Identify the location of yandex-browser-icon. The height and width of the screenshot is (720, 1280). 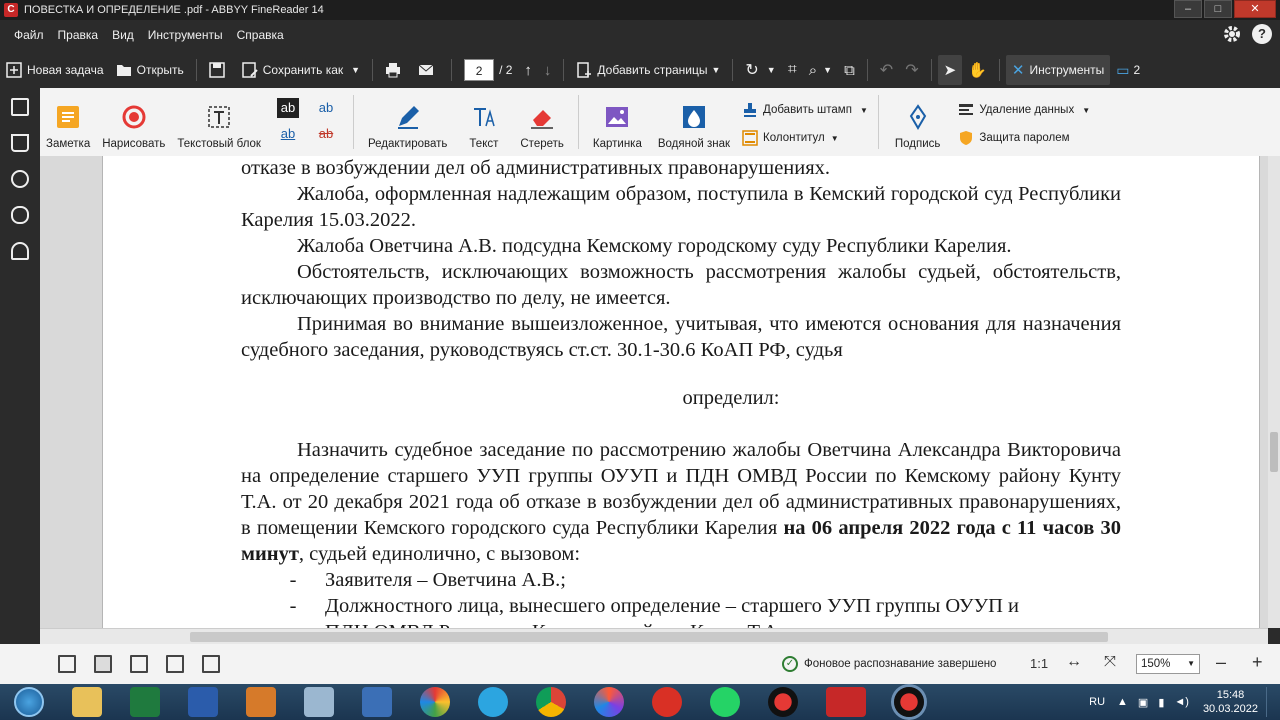
(609, 702).